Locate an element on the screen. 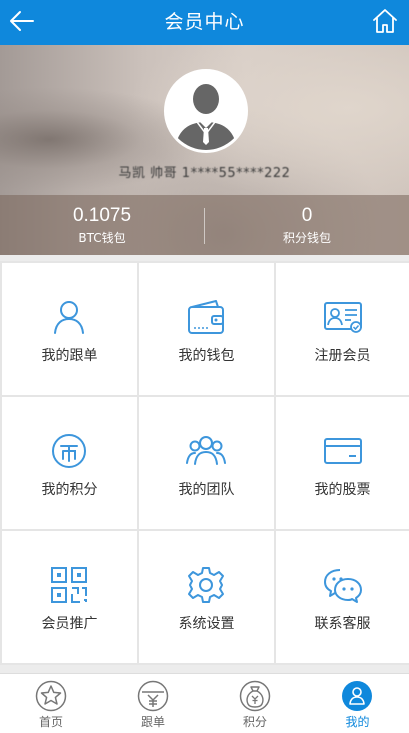  username: 马凯 帅哥 1****55****222 is located at coordinates (204, 173).